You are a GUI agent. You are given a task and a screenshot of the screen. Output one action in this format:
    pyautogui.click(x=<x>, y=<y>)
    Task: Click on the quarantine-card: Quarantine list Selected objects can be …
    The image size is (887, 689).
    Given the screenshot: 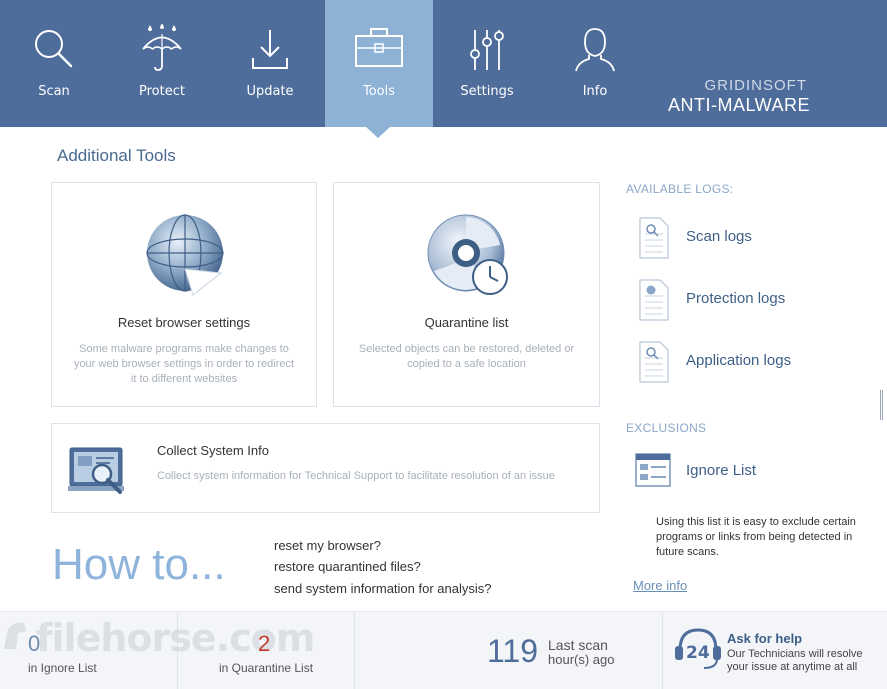 What is the action you would take?
    pyautogui.click(x=466, y=294)
    